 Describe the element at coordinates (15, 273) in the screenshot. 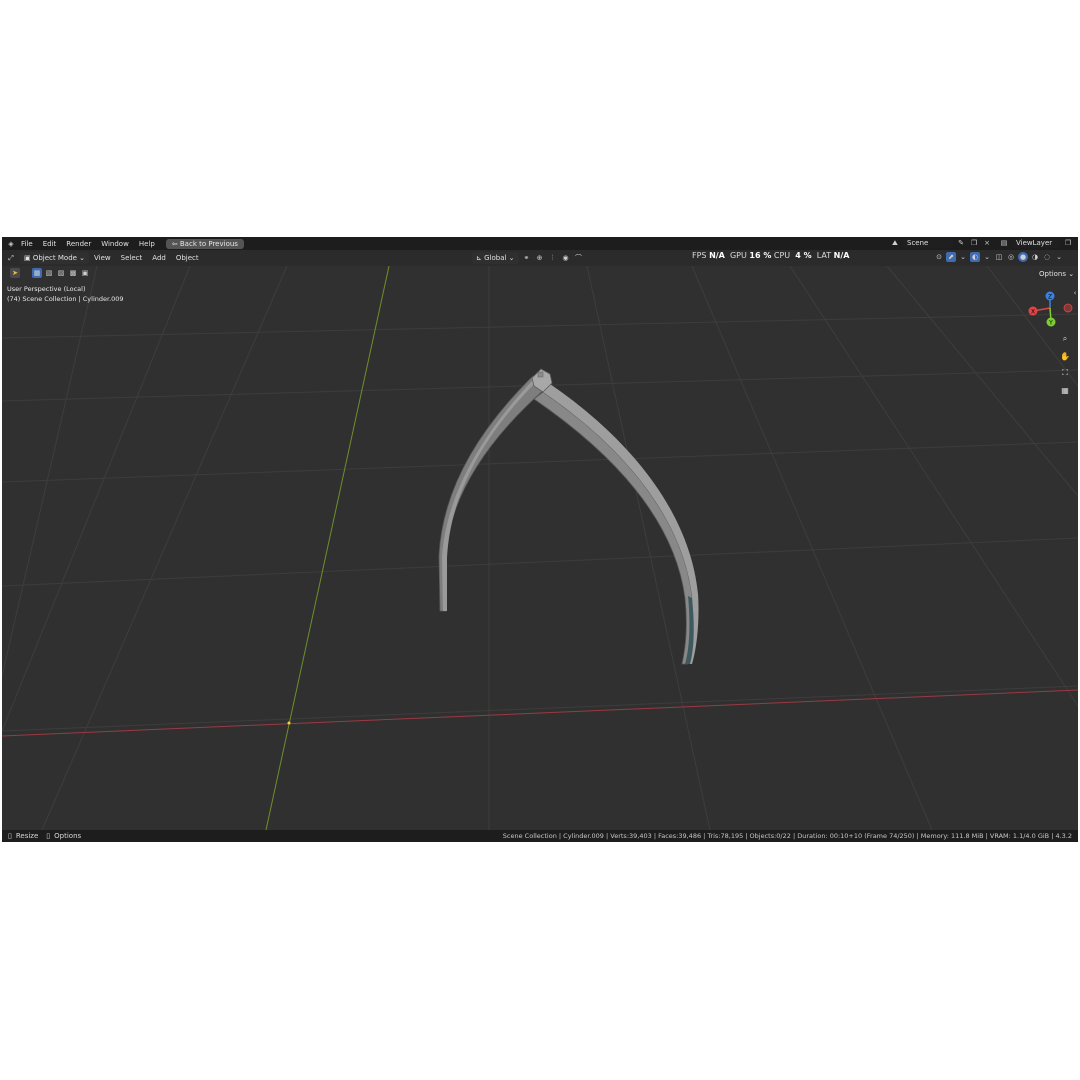

I see `select-tool-icon: ➤` at that location.